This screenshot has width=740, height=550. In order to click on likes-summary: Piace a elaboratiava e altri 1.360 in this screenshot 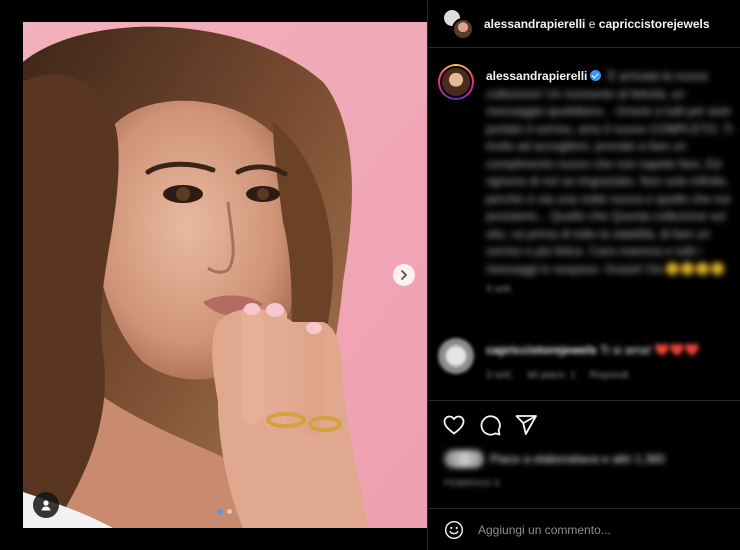, I will do `click(554, 459)`.